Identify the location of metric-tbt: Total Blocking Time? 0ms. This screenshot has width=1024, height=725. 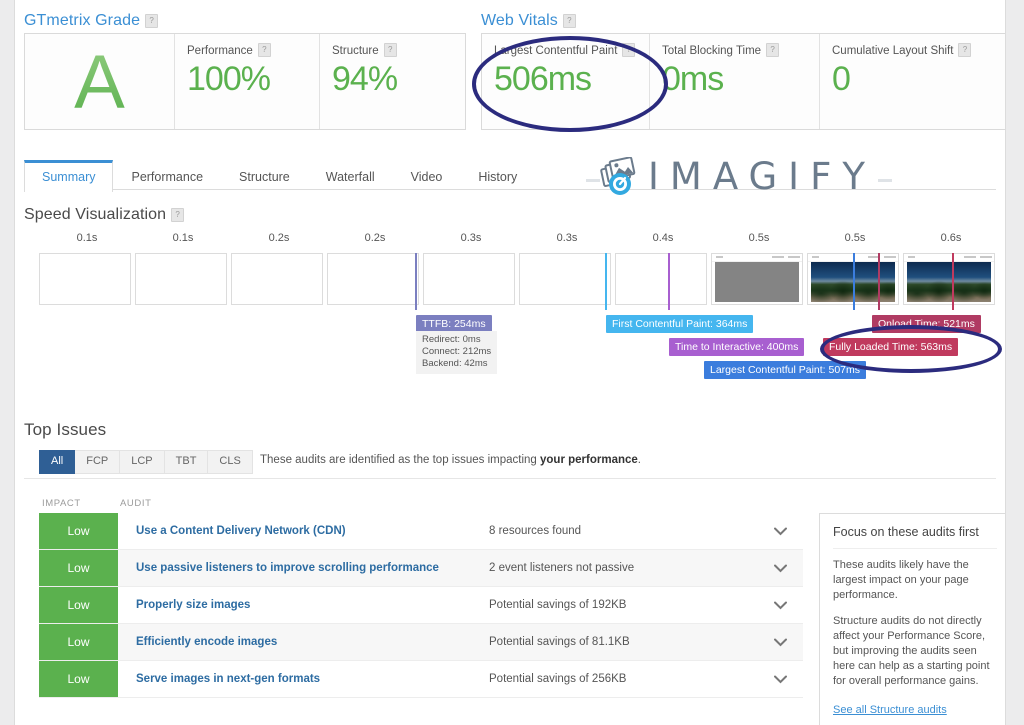
(735, 81).